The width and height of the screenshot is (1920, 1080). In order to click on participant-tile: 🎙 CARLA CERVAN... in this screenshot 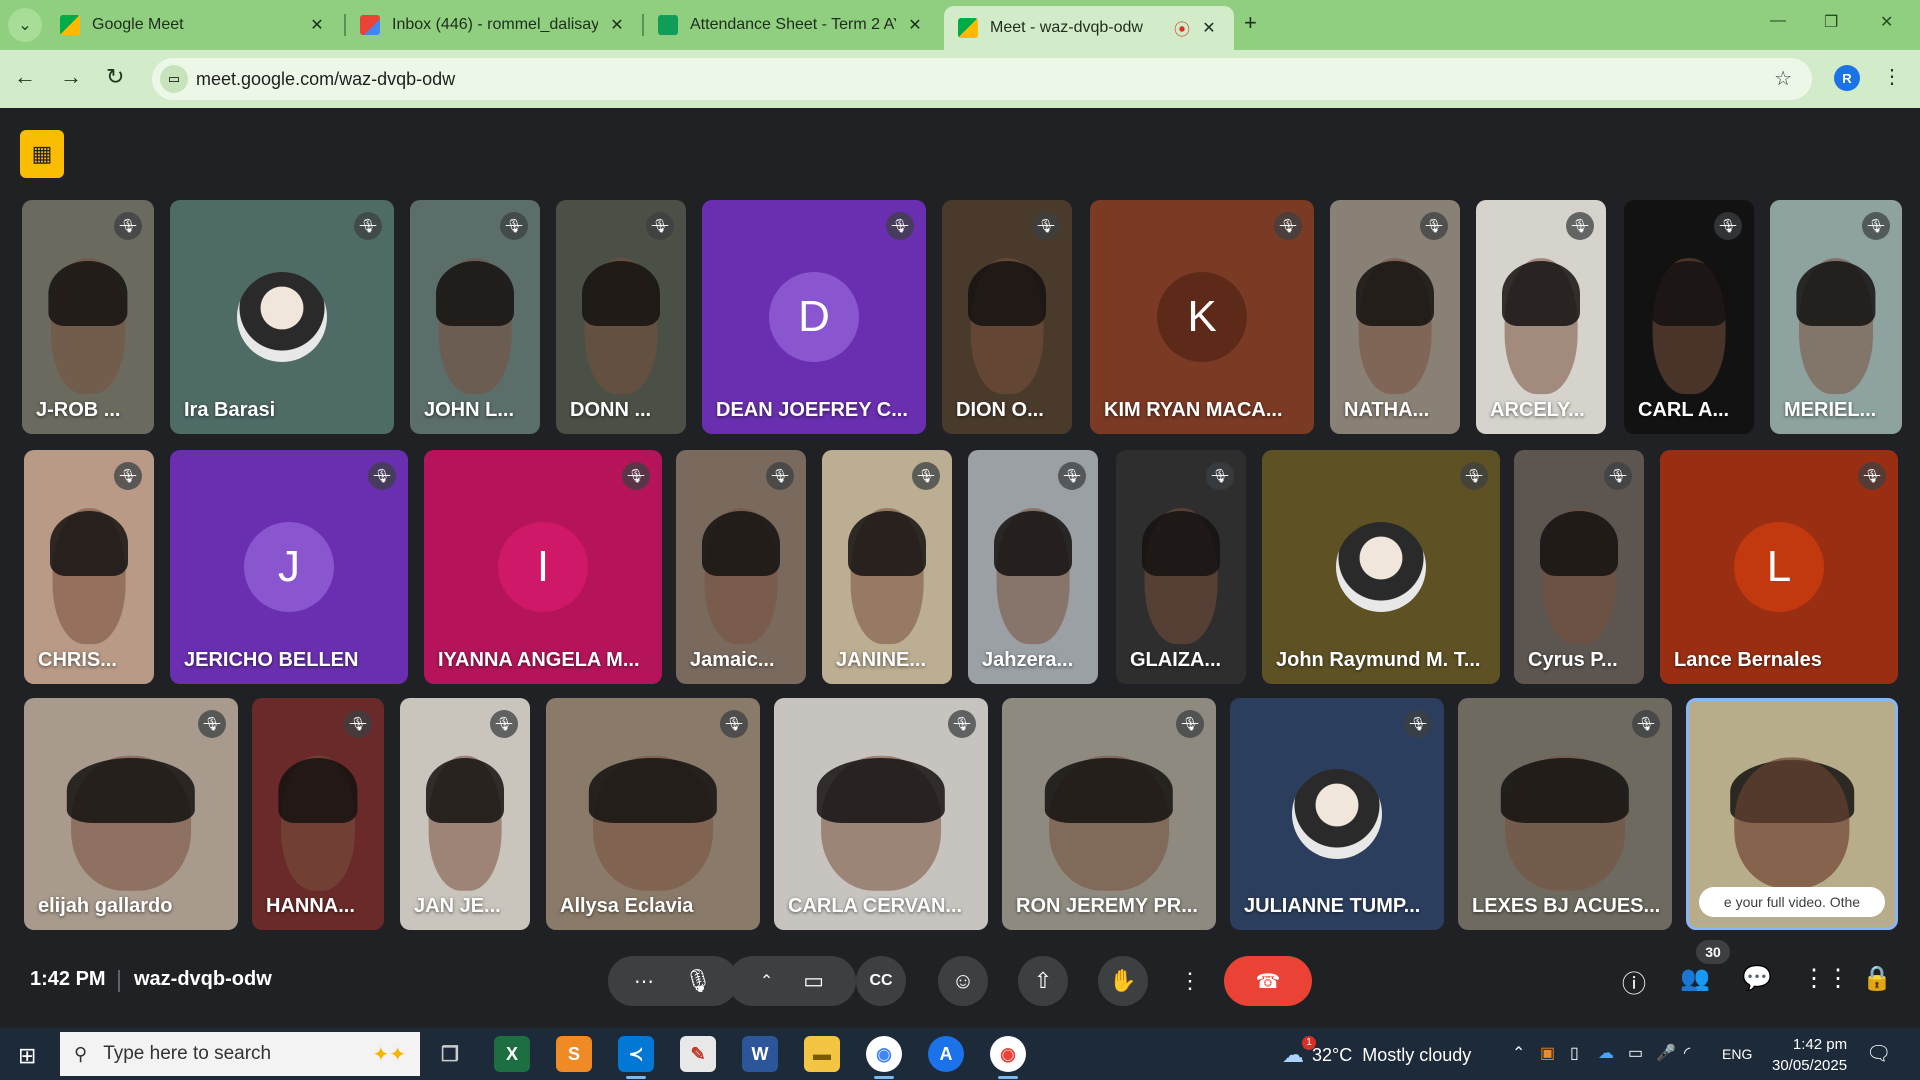, I will do `click(881, 814)`.